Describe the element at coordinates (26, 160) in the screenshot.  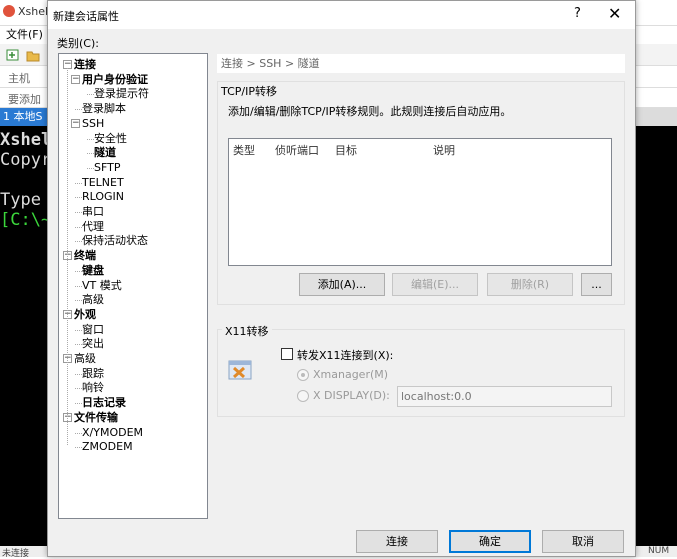
I see `terminal-line: Copyr` at that location.